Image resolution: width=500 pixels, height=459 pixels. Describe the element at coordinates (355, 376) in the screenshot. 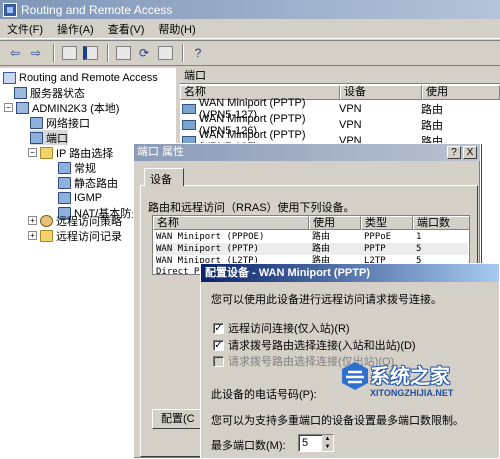

I see `watermark-logo-icon` at that location.